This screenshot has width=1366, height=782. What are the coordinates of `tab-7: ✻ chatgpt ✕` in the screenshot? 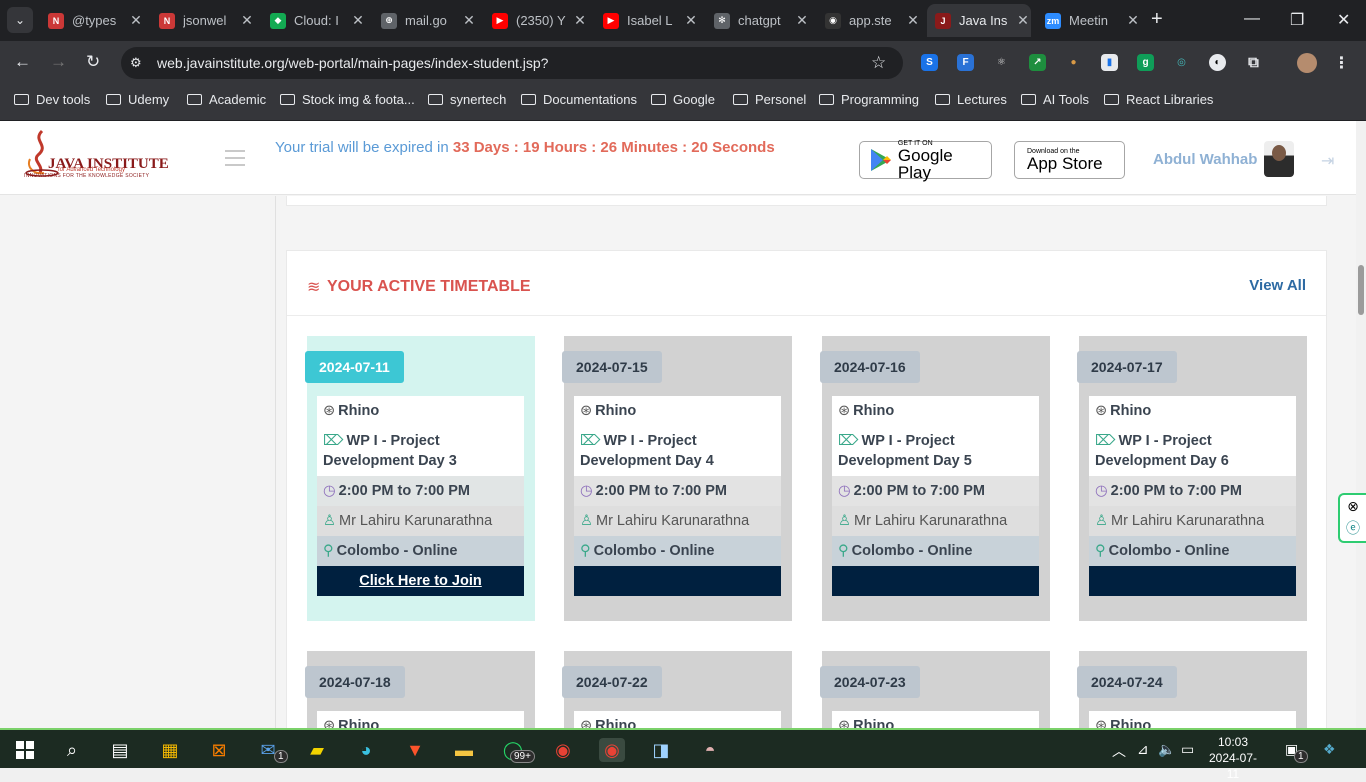 It's located at (758, 20).